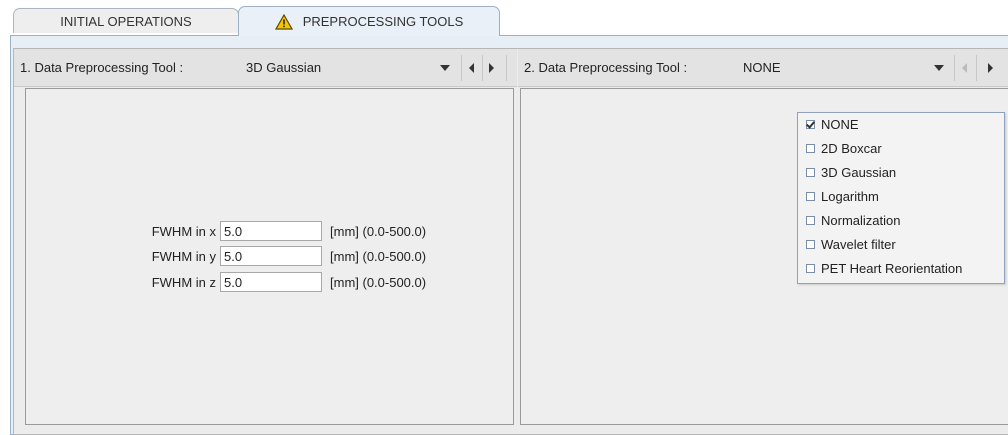  I want to click on tool1-previous-arrow-icon, so click(471, 68).